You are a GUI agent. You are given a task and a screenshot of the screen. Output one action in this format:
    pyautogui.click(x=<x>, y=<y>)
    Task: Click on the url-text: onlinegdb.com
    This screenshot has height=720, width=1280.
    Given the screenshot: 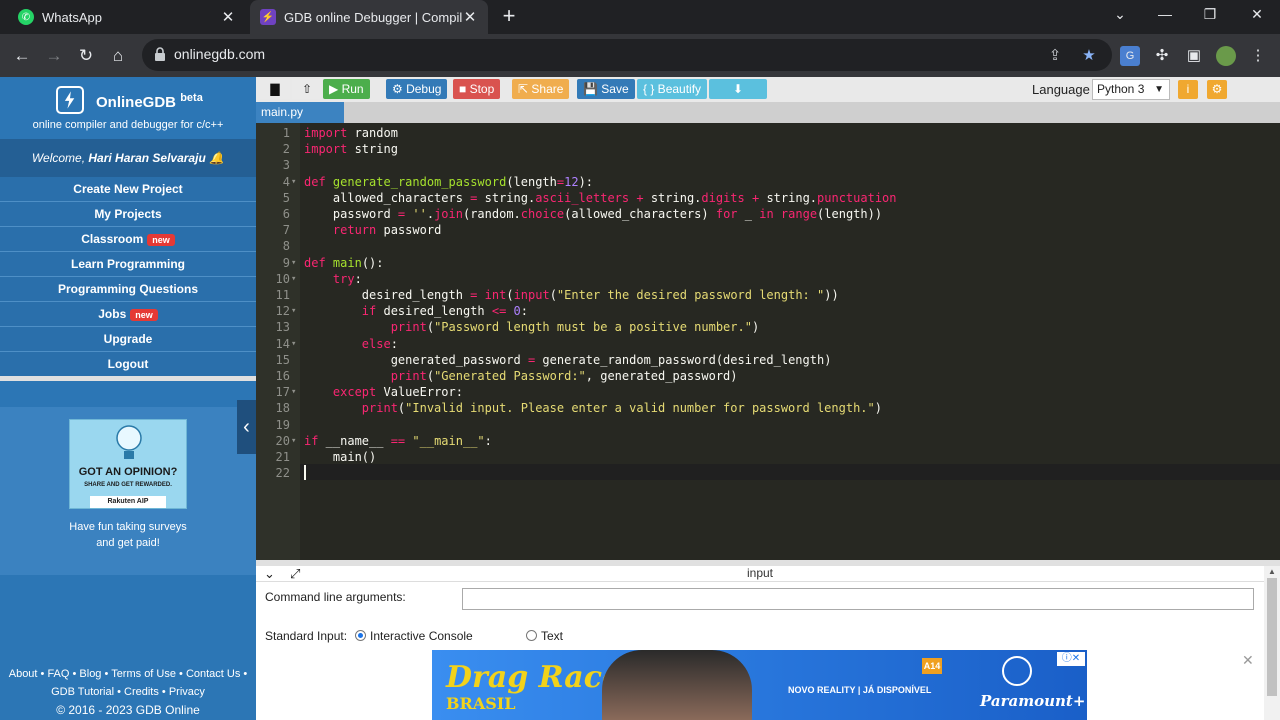 What is the action you would take?
    pyautogui.click(x=220, y=54)
    